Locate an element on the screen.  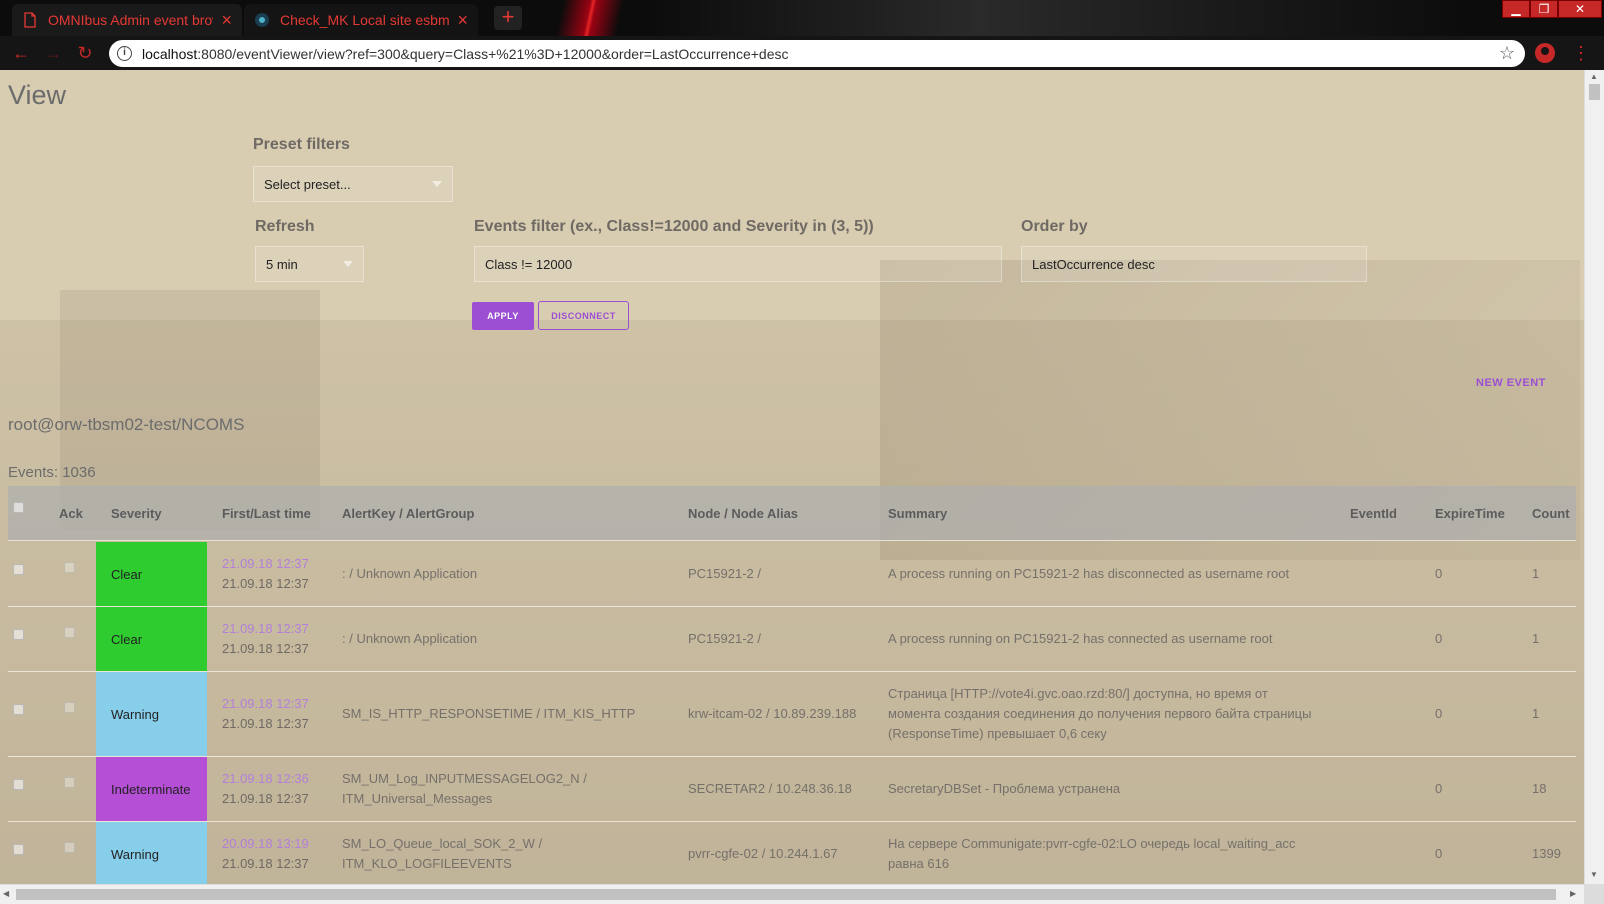
vertical-scrollbar: ▲ ▼ is located at coordinates (1594, 477).